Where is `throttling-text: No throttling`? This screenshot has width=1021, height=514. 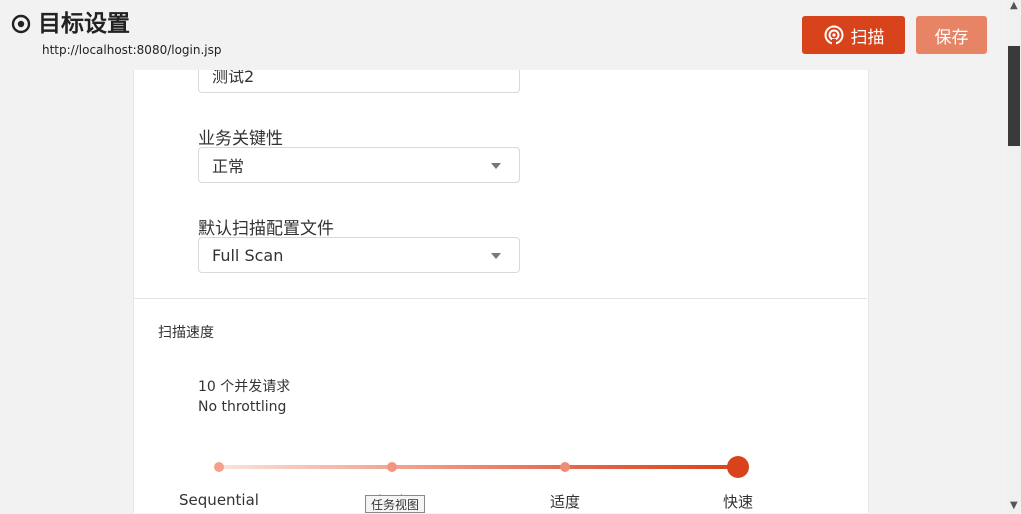
throttling-text: No throttling is located at coordinates (242, 407).